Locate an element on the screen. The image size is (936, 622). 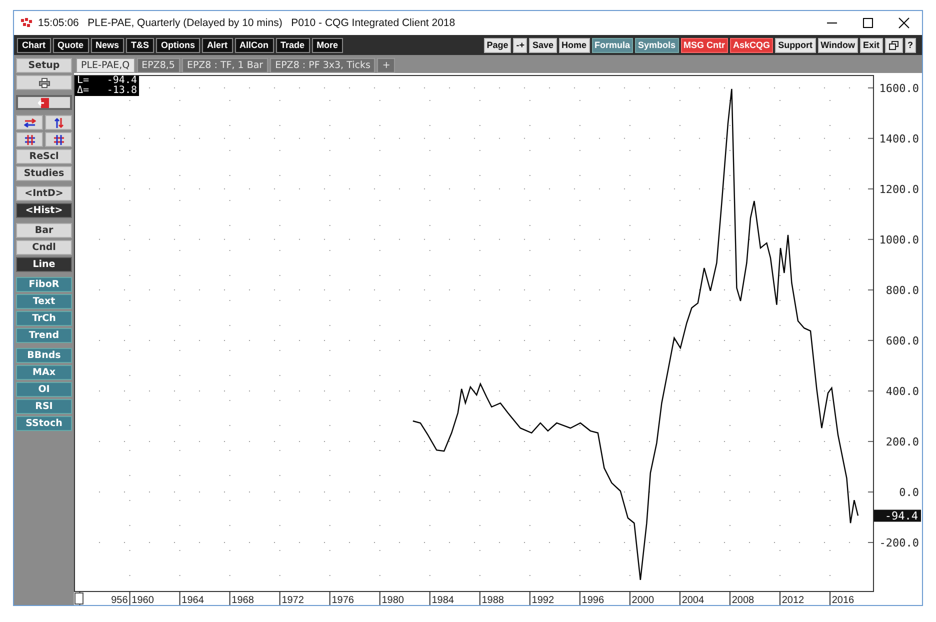
updown-arrows-button is located at coordinates (58, 122).